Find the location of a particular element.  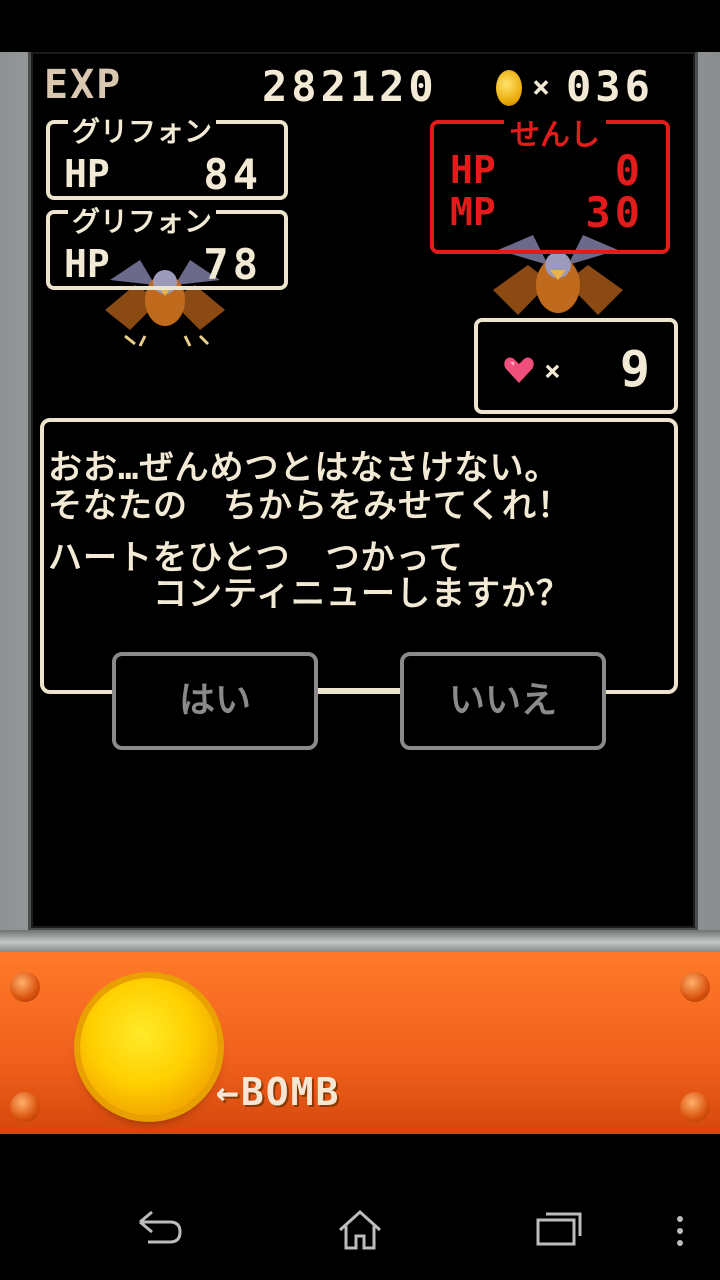

player-mp-value: 30 is located at coordinates (614, 212).